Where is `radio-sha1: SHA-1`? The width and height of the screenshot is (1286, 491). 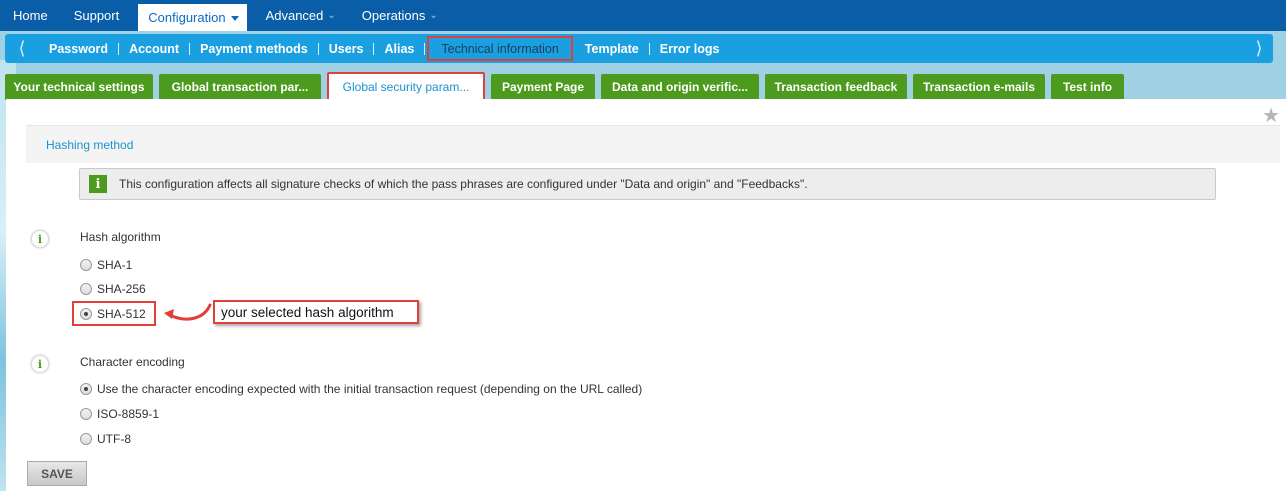
radio-sha1: SHA-1 is located at coordinates (106, 265).